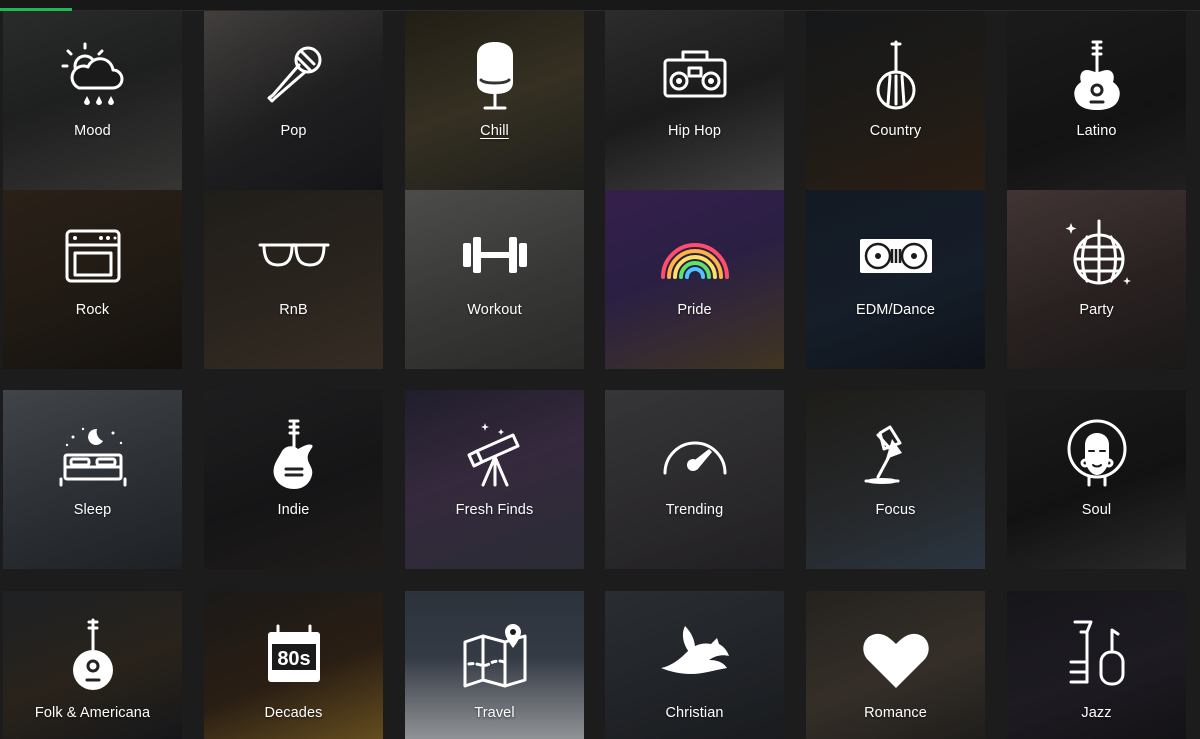 The width and height of the screenshot is (1200, 739). What do you see at coordinates (695, 255) in the screenshot?
I see `rainbow-icon` at bounding box center [695, 255].